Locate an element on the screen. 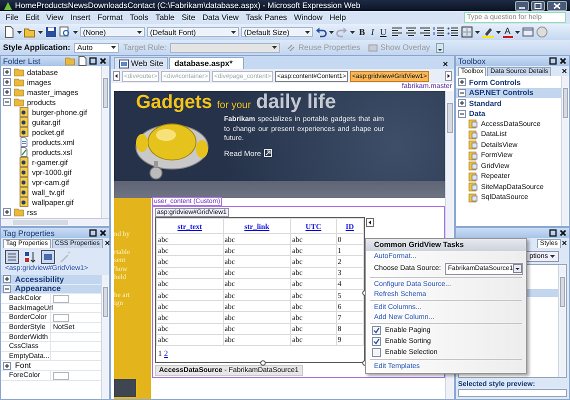 The width and height of the screenshot is (570, 400). page-link: 1 is located at coordinates (160, 353).